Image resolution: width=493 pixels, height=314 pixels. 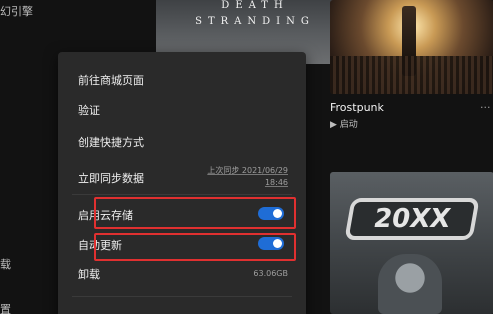 I want to click on death-stranding-title-line1: DEATH, so click(x=255, y=5).